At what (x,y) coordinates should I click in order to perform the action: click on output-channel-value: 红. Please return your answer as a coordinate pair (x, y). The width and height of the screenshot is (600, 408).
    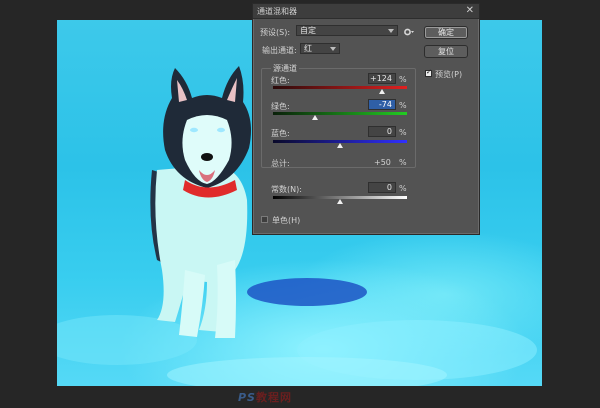
    Looking at the image, I should click on (308, 48).